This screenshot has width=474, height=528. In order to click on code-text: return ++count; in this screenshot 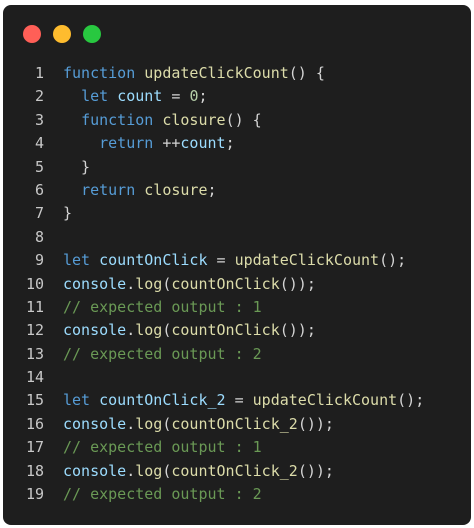, I will do `click(148, 143)`.